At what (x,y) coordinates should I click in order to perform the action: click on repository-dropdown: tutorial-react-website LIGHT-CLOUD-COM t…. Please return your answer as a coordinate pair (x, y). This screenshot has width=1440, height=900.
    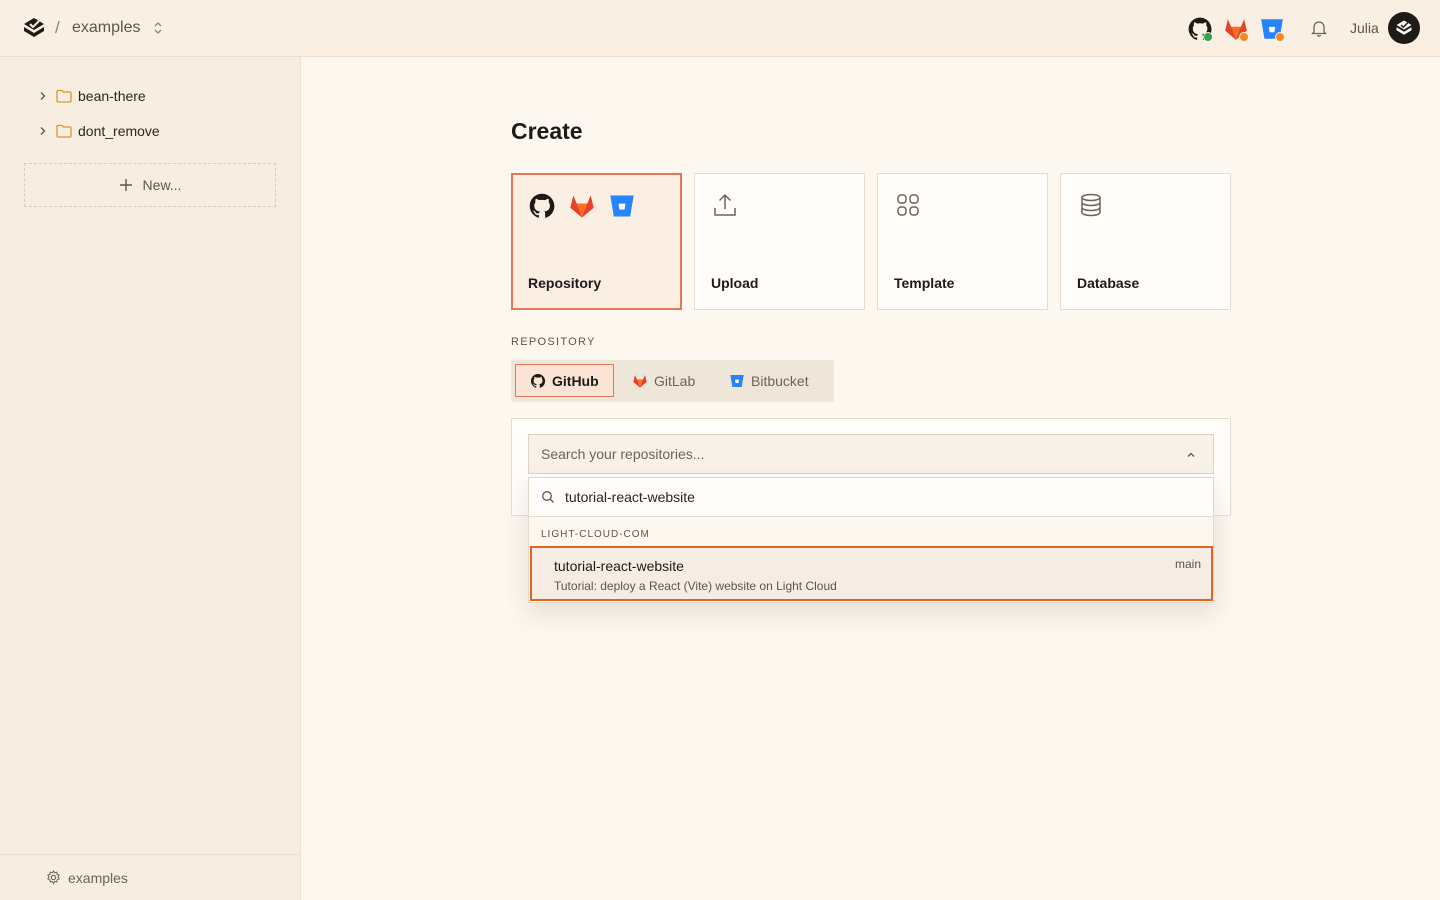
    Looking at the image, I should click on (871, 540).